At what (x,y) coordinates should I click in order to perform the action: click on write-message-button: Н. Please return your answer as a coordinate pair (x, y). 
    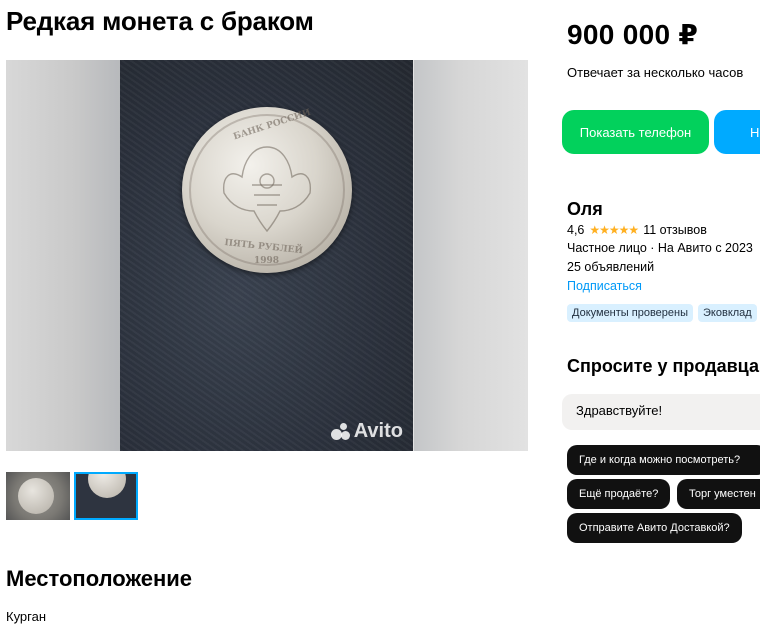
    Looking at the image, I should click on (737, 132).